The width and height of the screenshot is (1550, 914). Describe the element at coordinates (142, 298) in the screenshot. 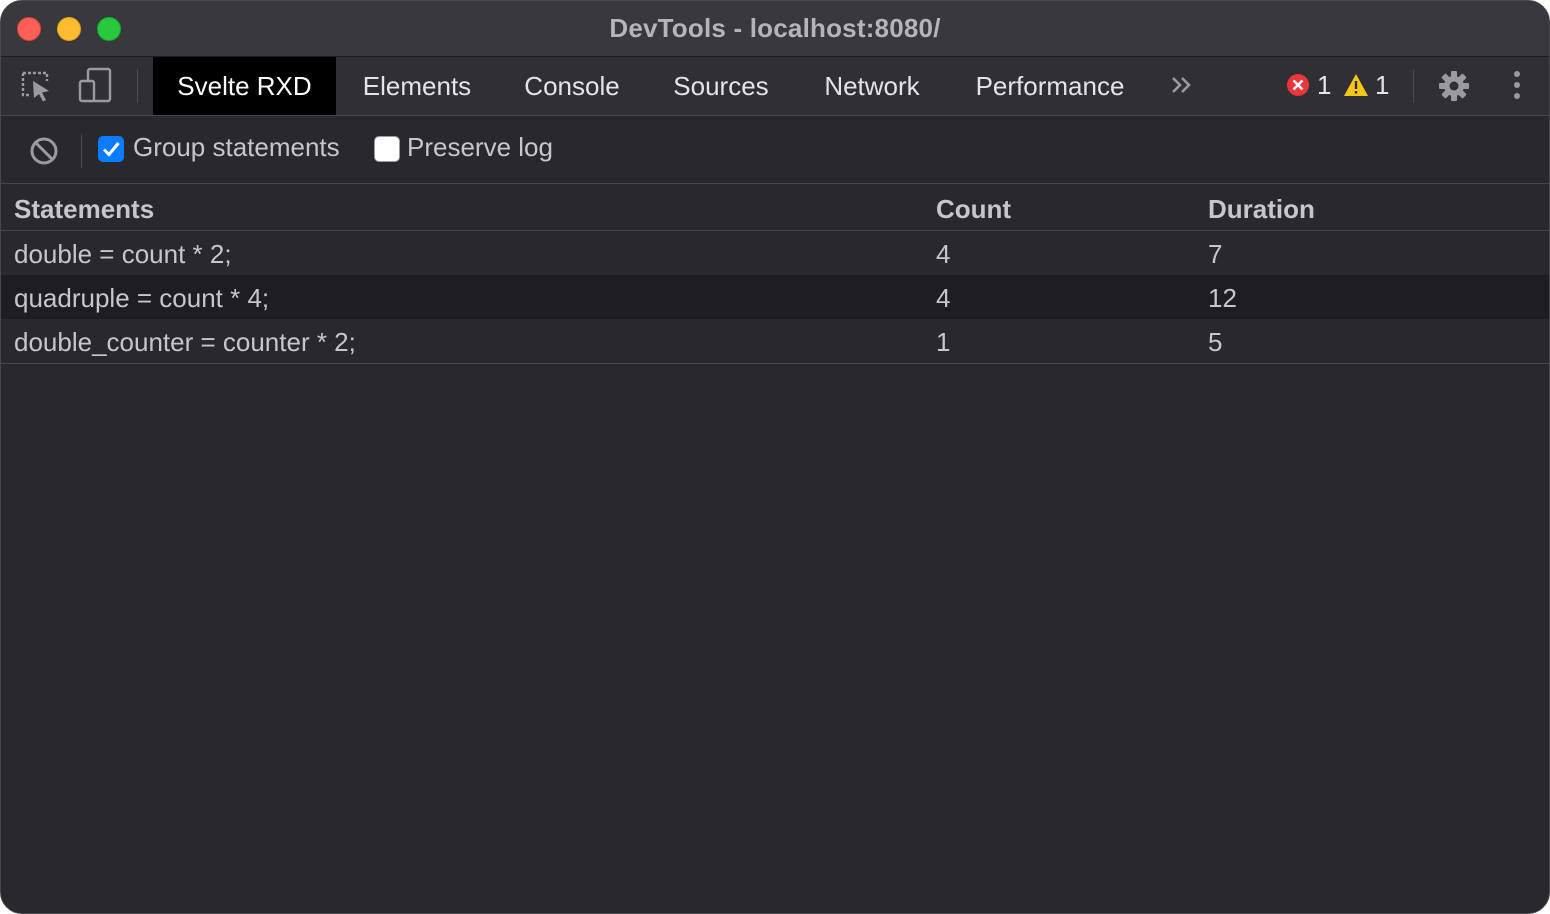

I see `statement-cell: quadruple = count * 4;` at that location.